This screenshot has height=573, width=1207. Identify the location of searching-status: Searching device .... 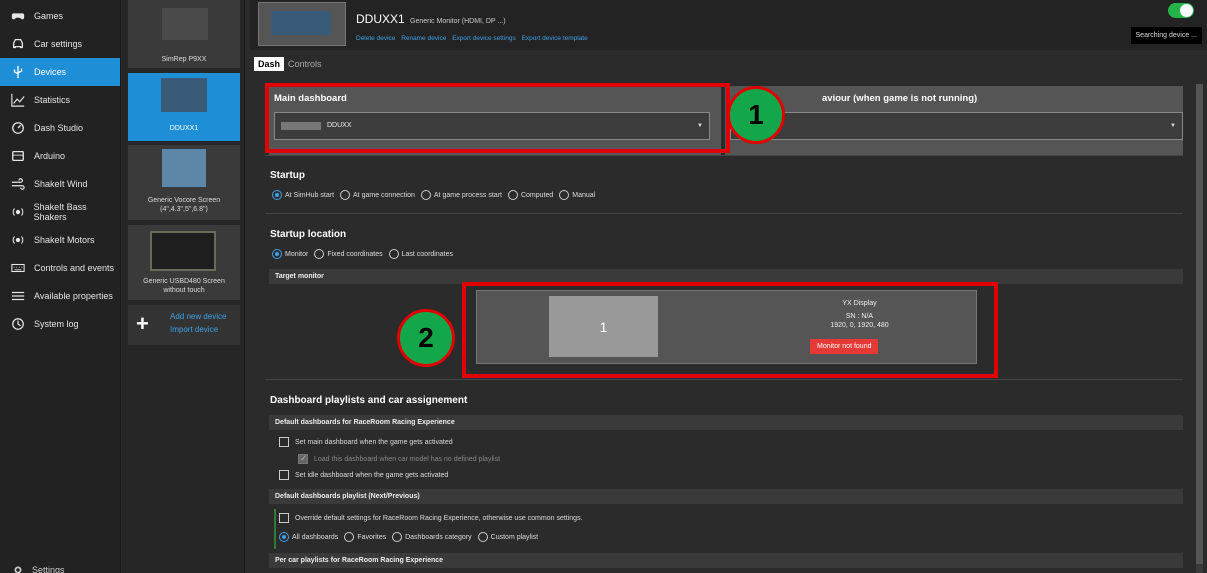
(1166, 35).